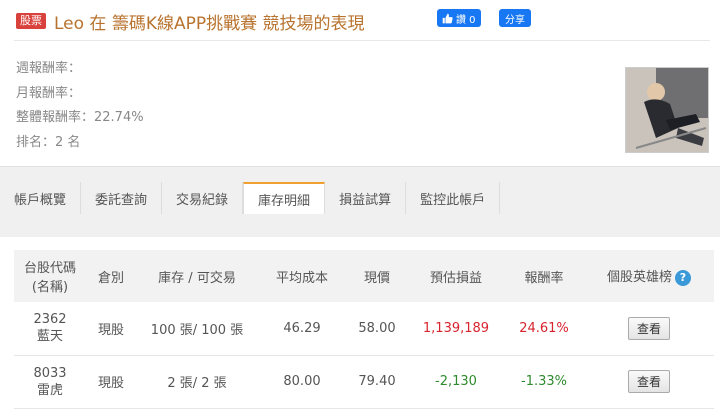  I want to click on col-hero-label: 個股英雄榜, so click(639, 278).